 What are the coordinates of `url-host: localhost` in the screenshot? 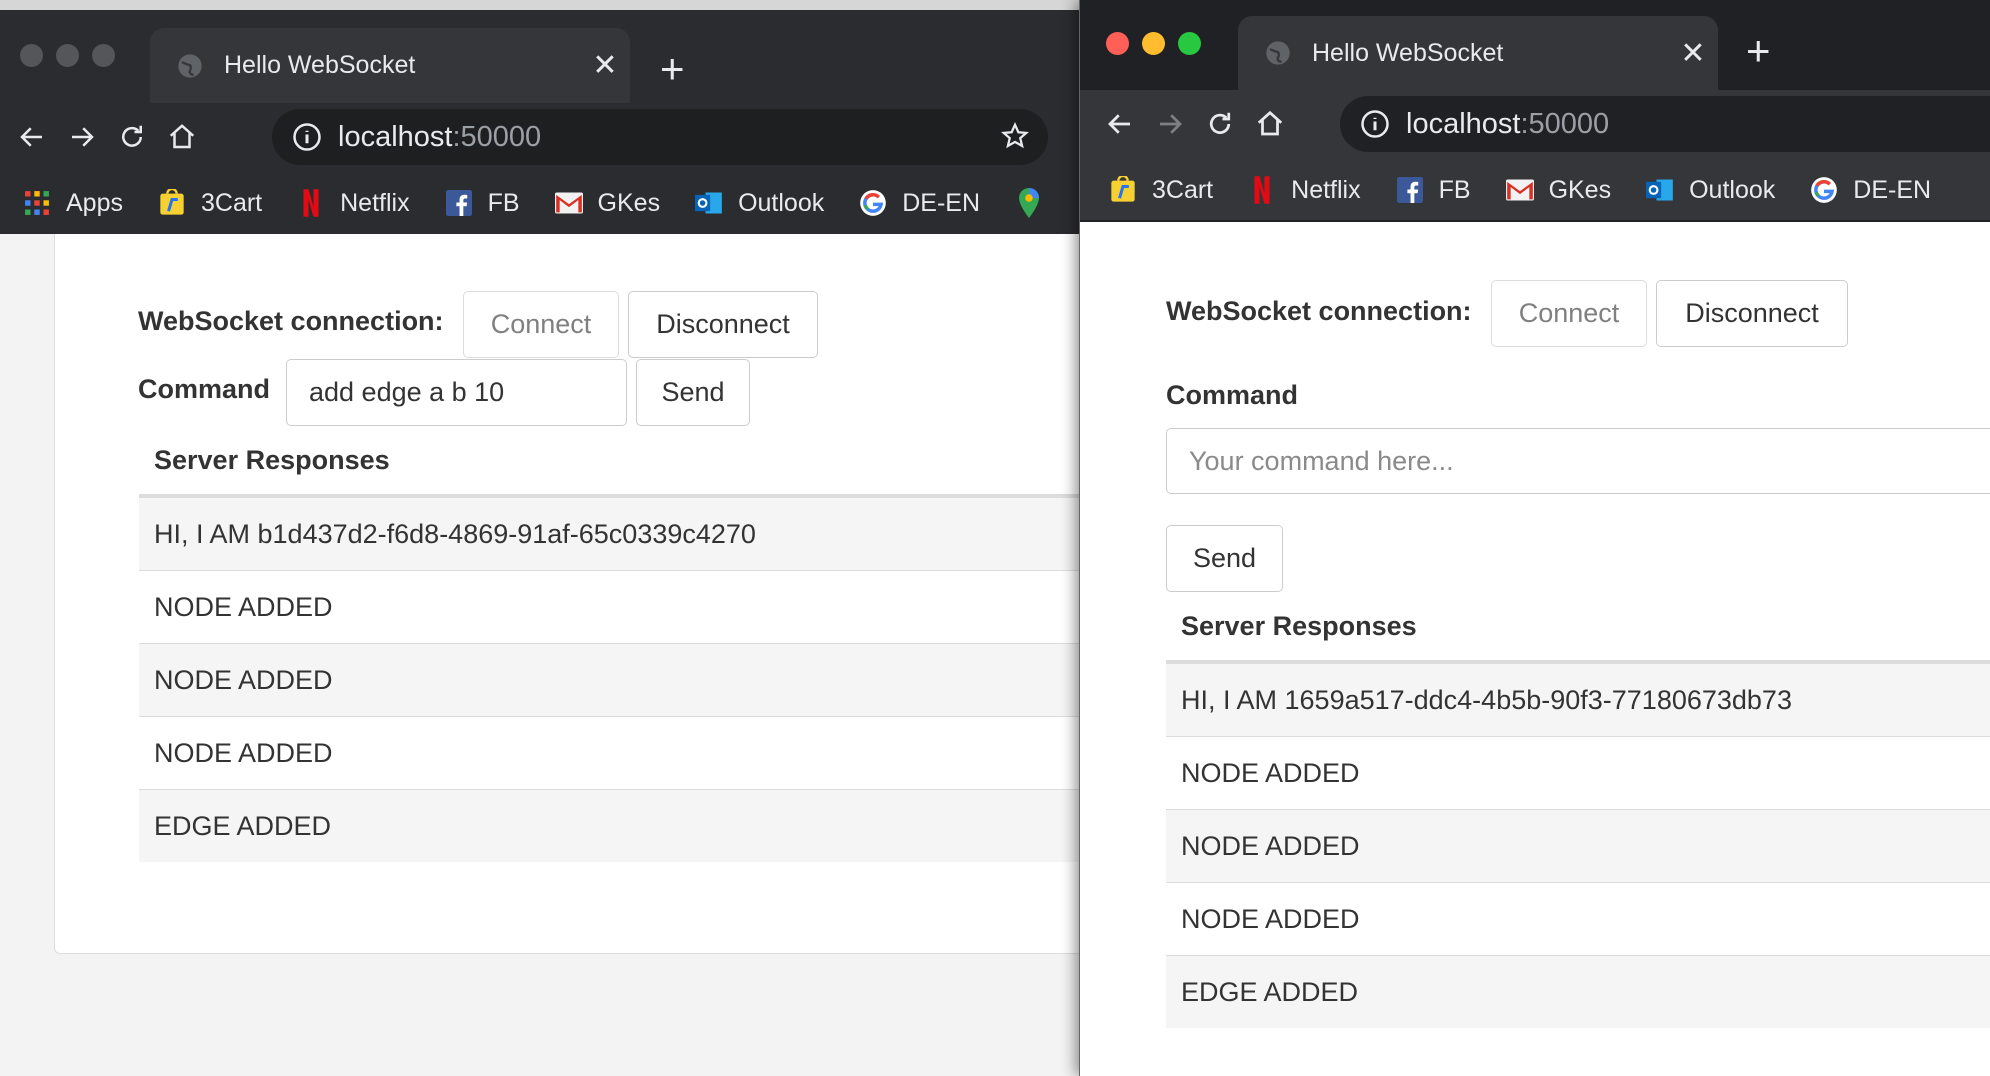 It's located at (395, 136).